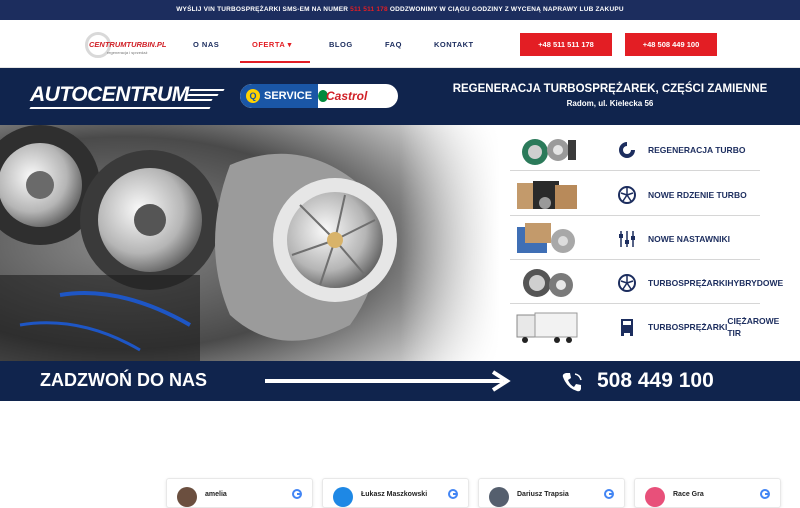 This screenshot has height=508, width=800. I want to click on logo-underline, so click(120, 108).